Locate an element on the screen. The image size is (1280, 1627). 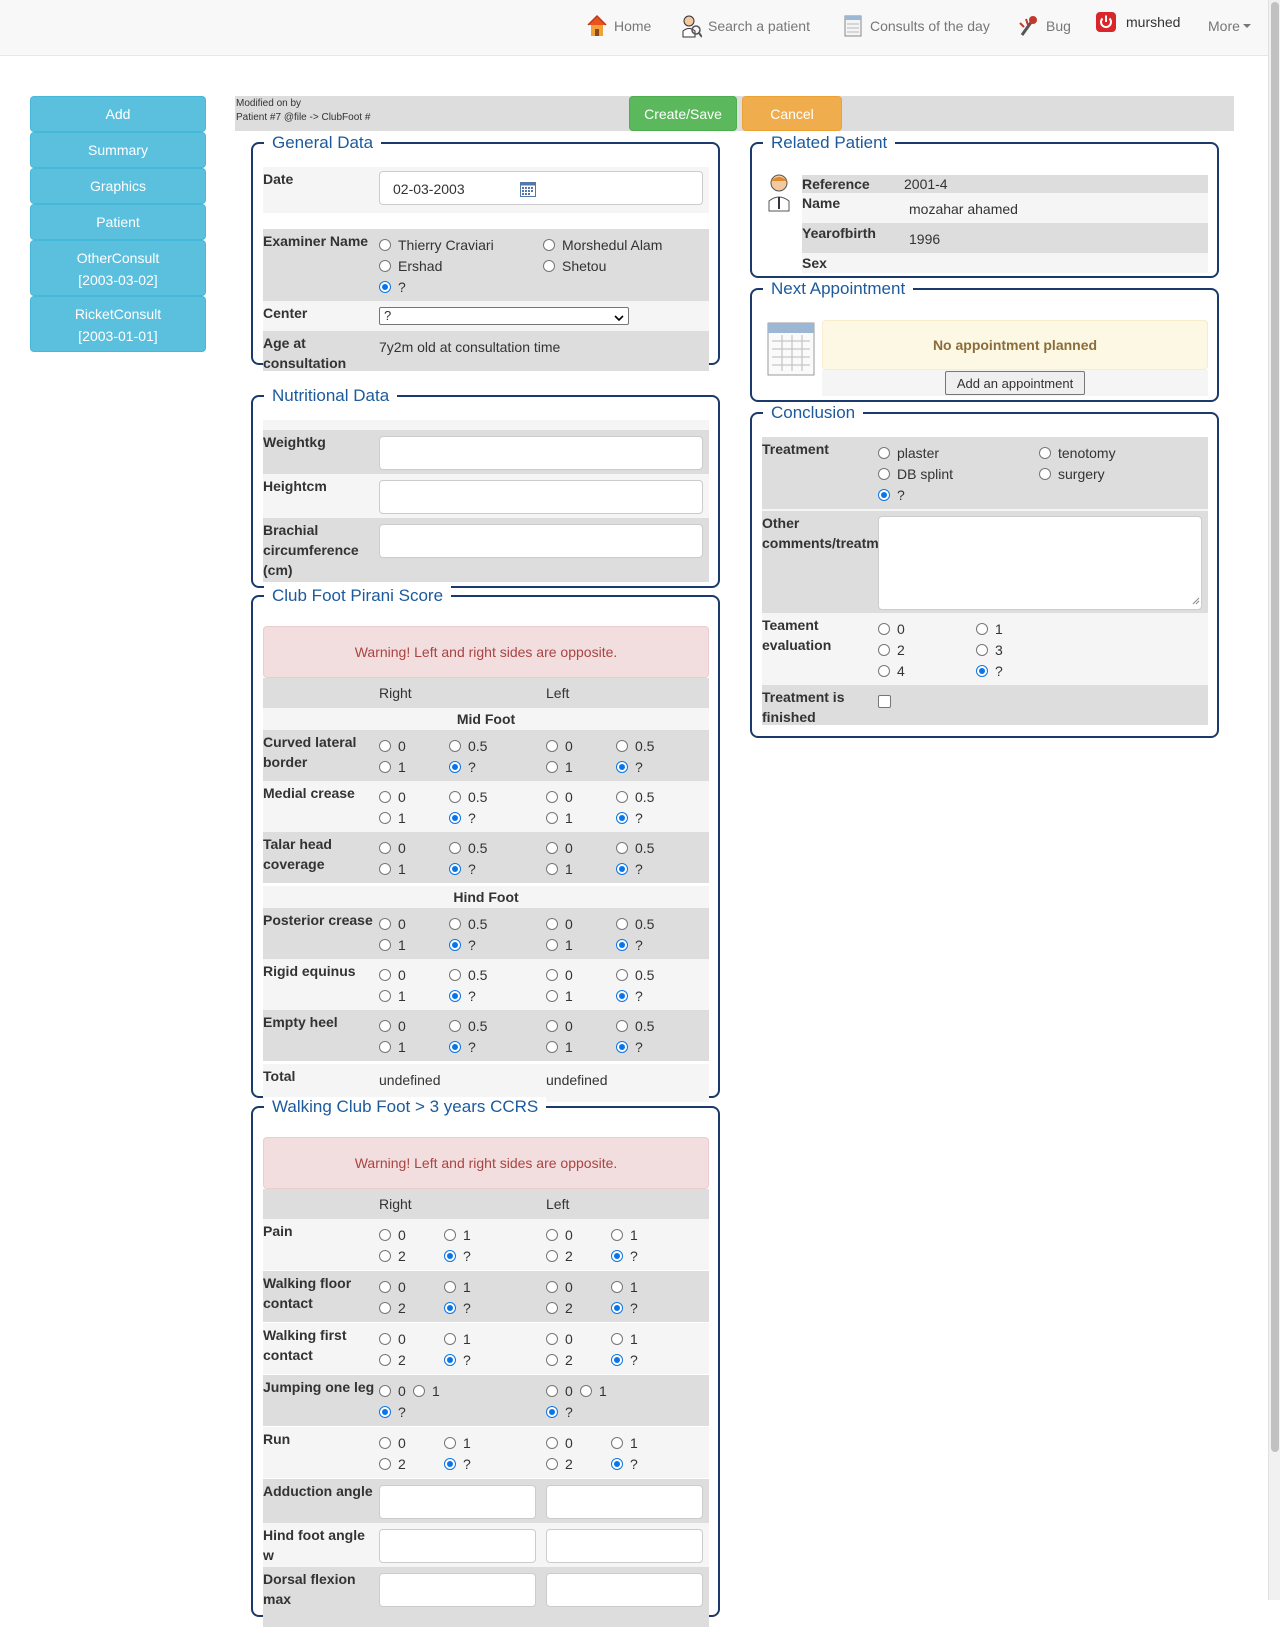
sidebar-add-button: Add is located at coordinates (118, 114).